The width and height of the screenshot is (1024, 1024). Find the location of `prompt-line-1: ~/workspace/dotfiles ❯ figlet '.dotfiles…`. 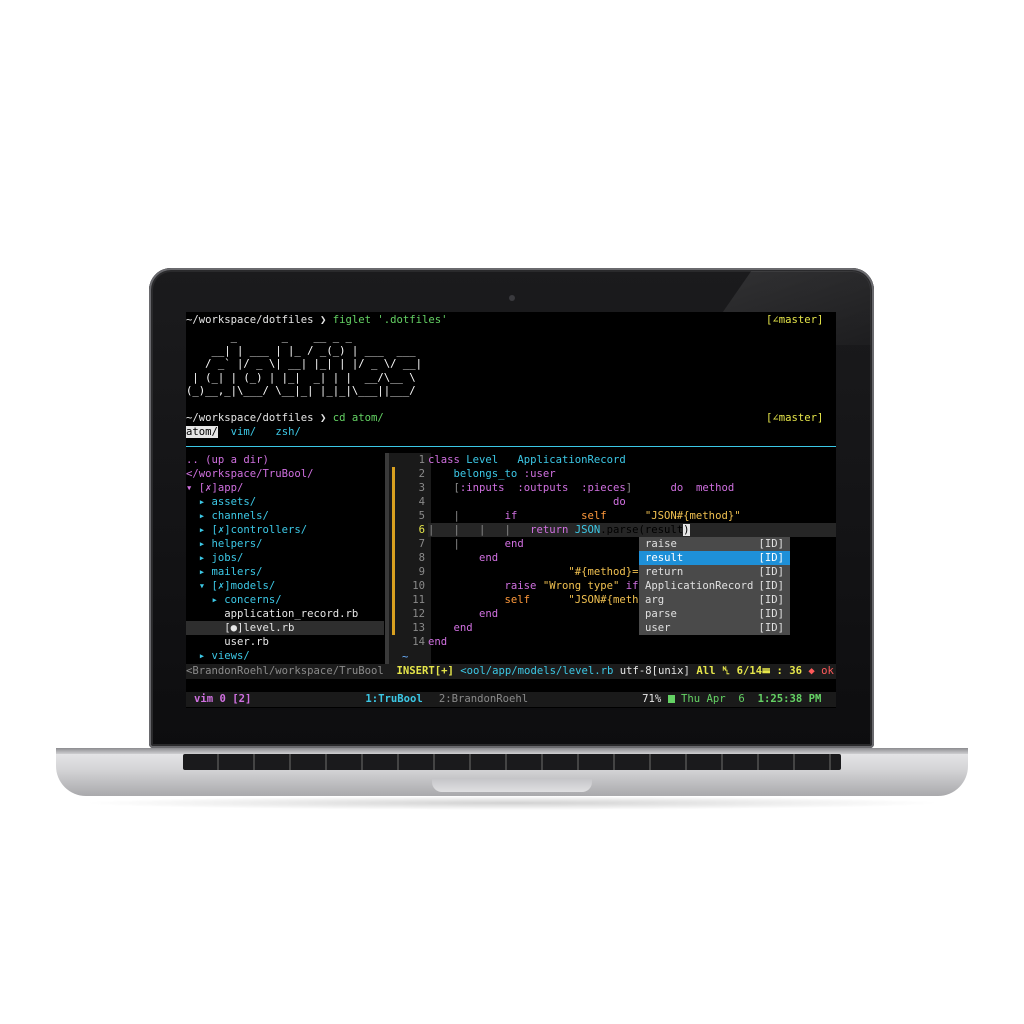

prompt-line-1: ~/workspace/dotfiles ❯ figlet '.dotfiles… is located at coordinates (317, 320).